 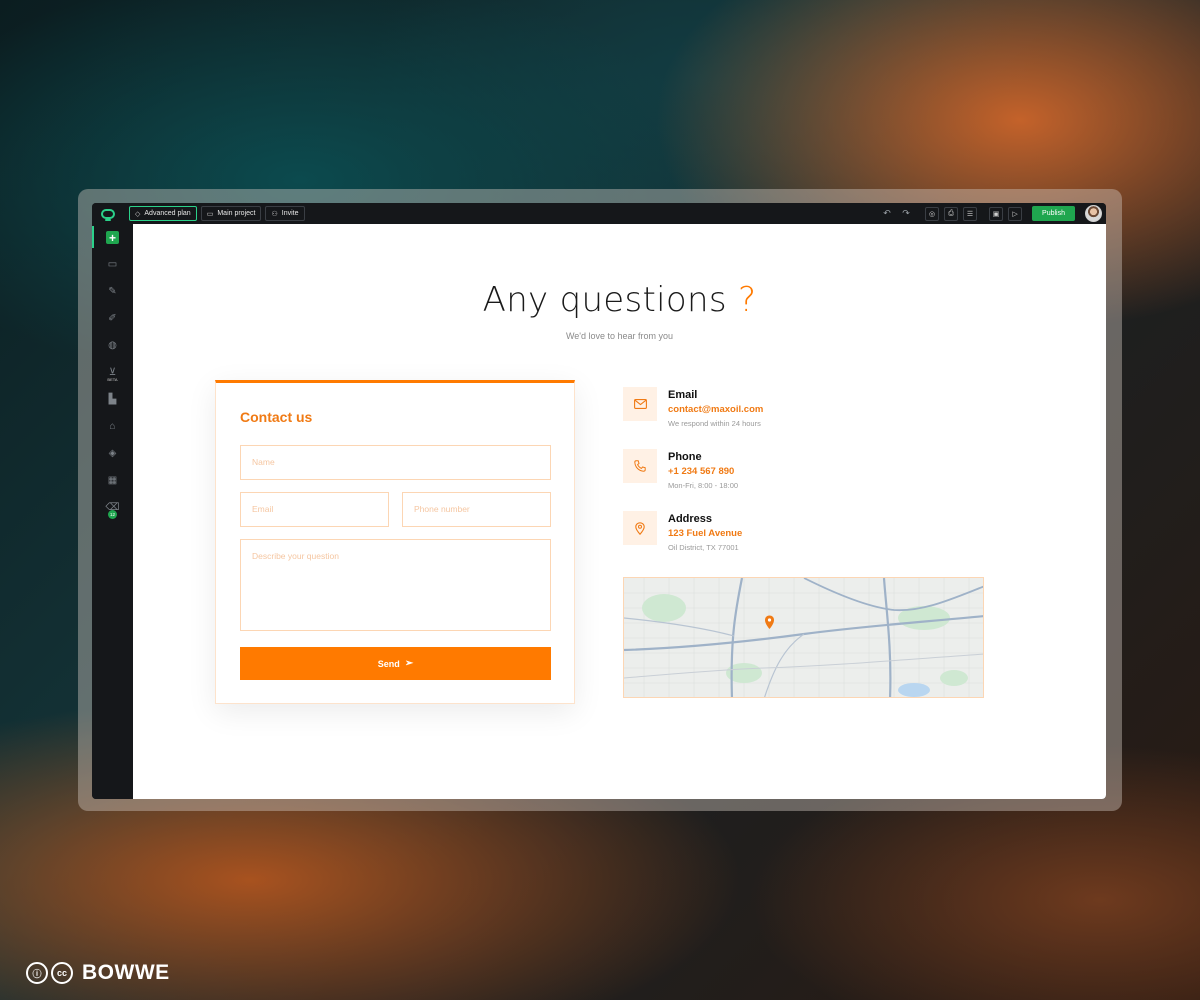 What do you see at coordinates (276, 417) in the screenshot?
I see `form-title: Contact us` at bounding box center [276, 417].